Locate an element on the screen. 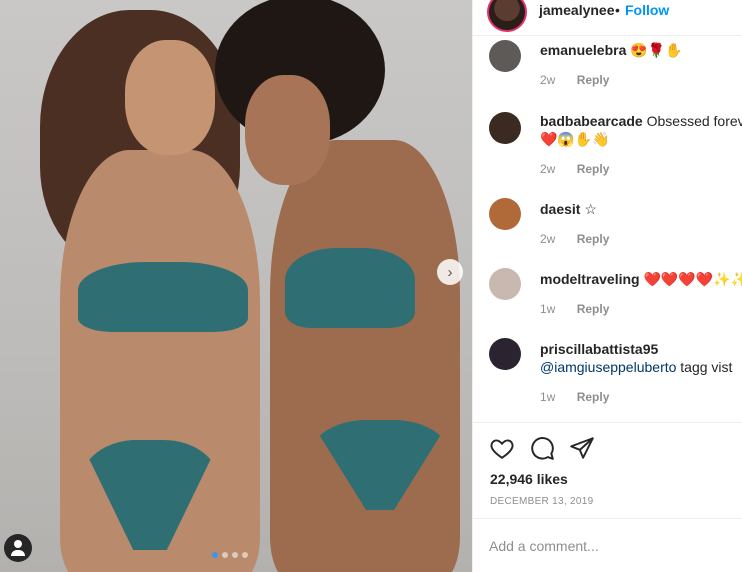  model-left-face is located at coordinates (170, 97).